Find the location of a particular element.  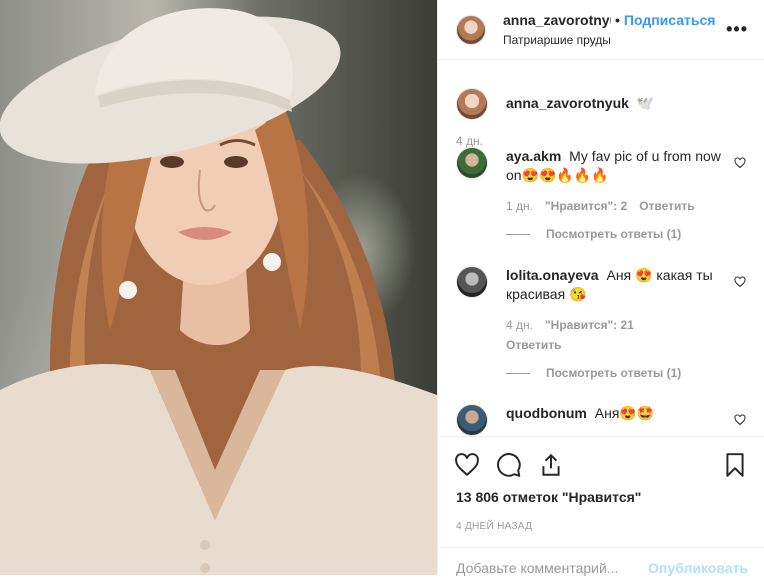

caption-actions: 4 дн. is located at coordinates (604, 141).